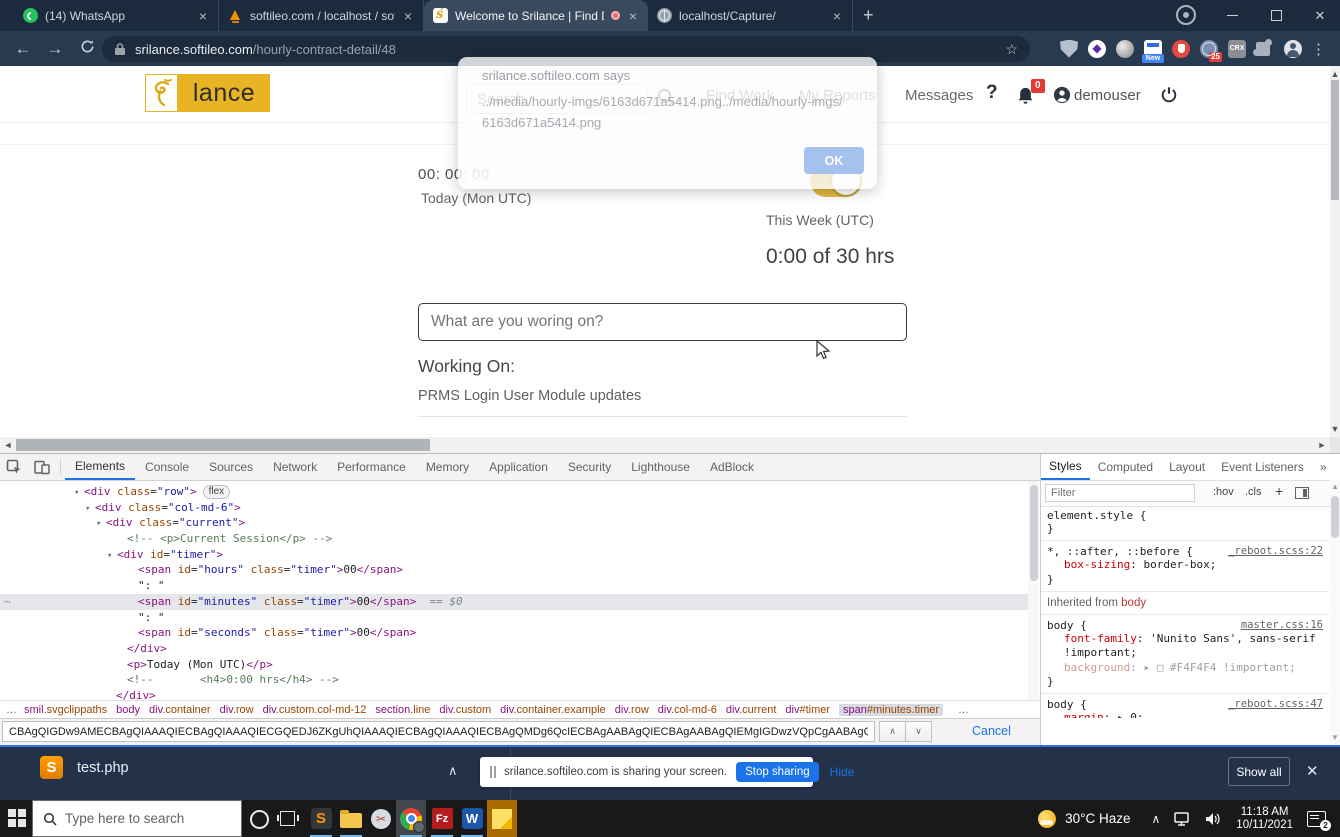 This screenshot has height=837, width=1340. What do you see at coordinates (442, 818) in the screenshot?
I see `taskbar-filezilla: Fz` at bounding box center [442, 818].